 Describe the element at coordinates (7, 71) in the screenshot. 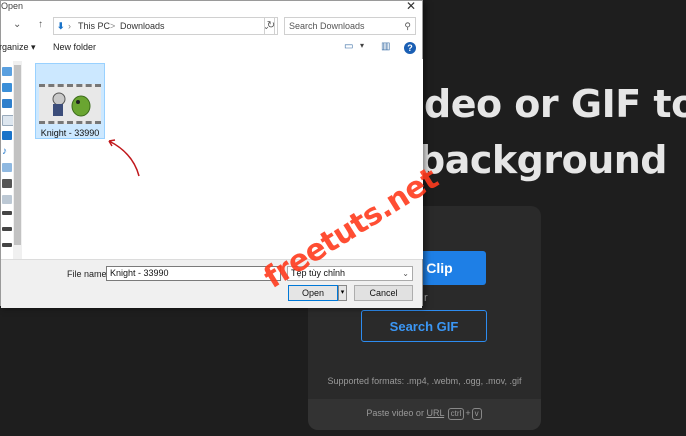

I see `quick-access-icon` at that location.